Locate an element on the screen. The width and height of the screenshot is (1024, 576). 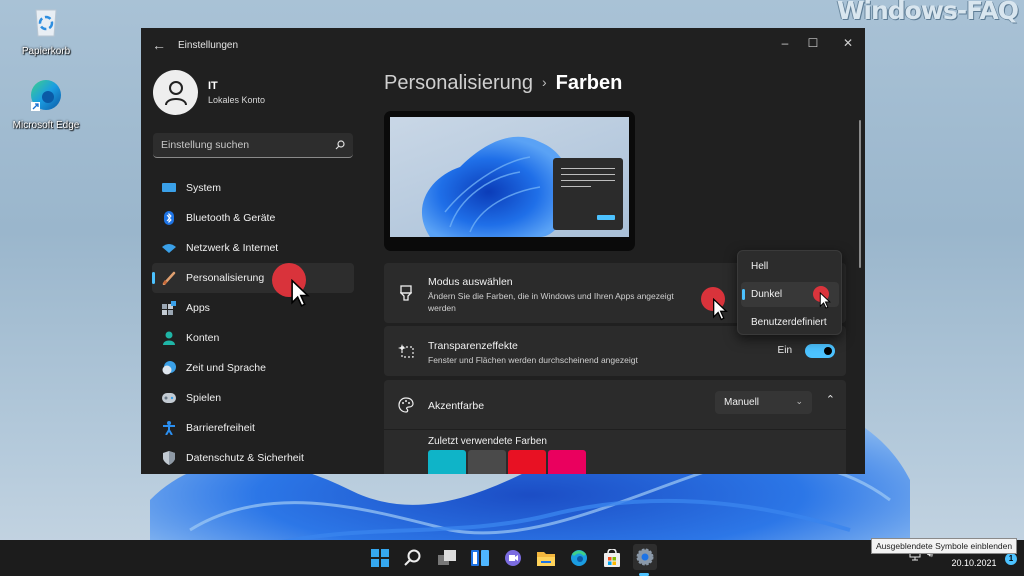
sidebar-item-label: Datenschutz & Sicherheit is located at coordinates (245, 458).